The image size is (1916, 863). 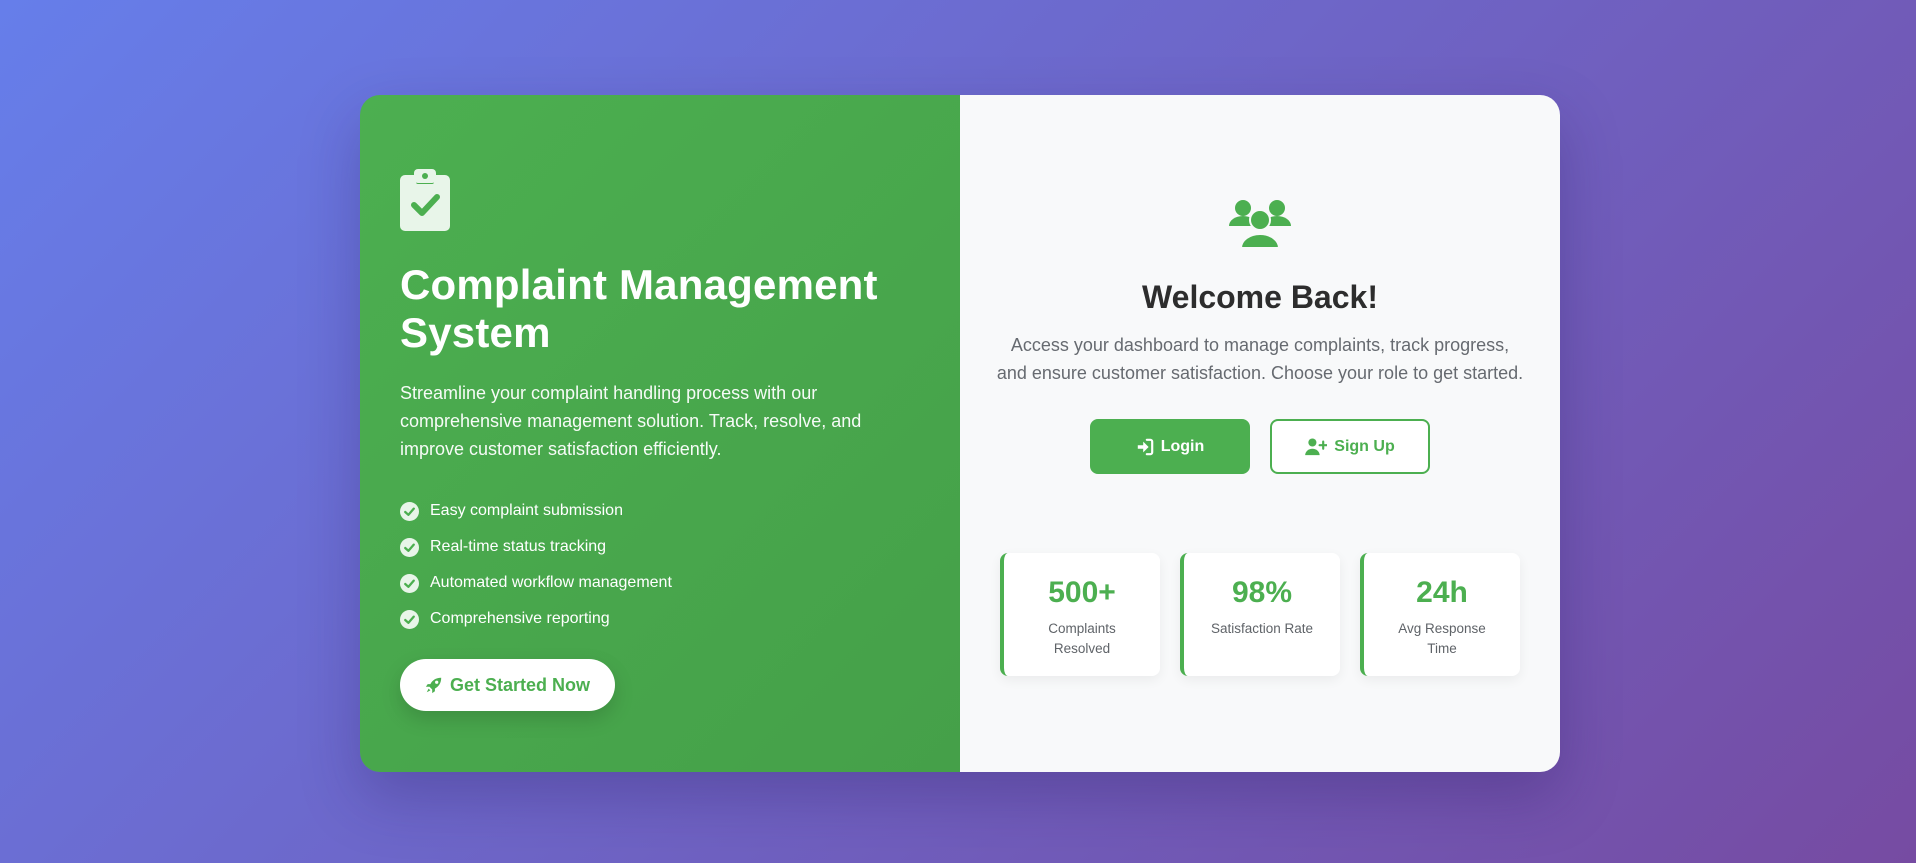 I want to click on feature-label: Automated workflow management, so click(x=551, y=582).